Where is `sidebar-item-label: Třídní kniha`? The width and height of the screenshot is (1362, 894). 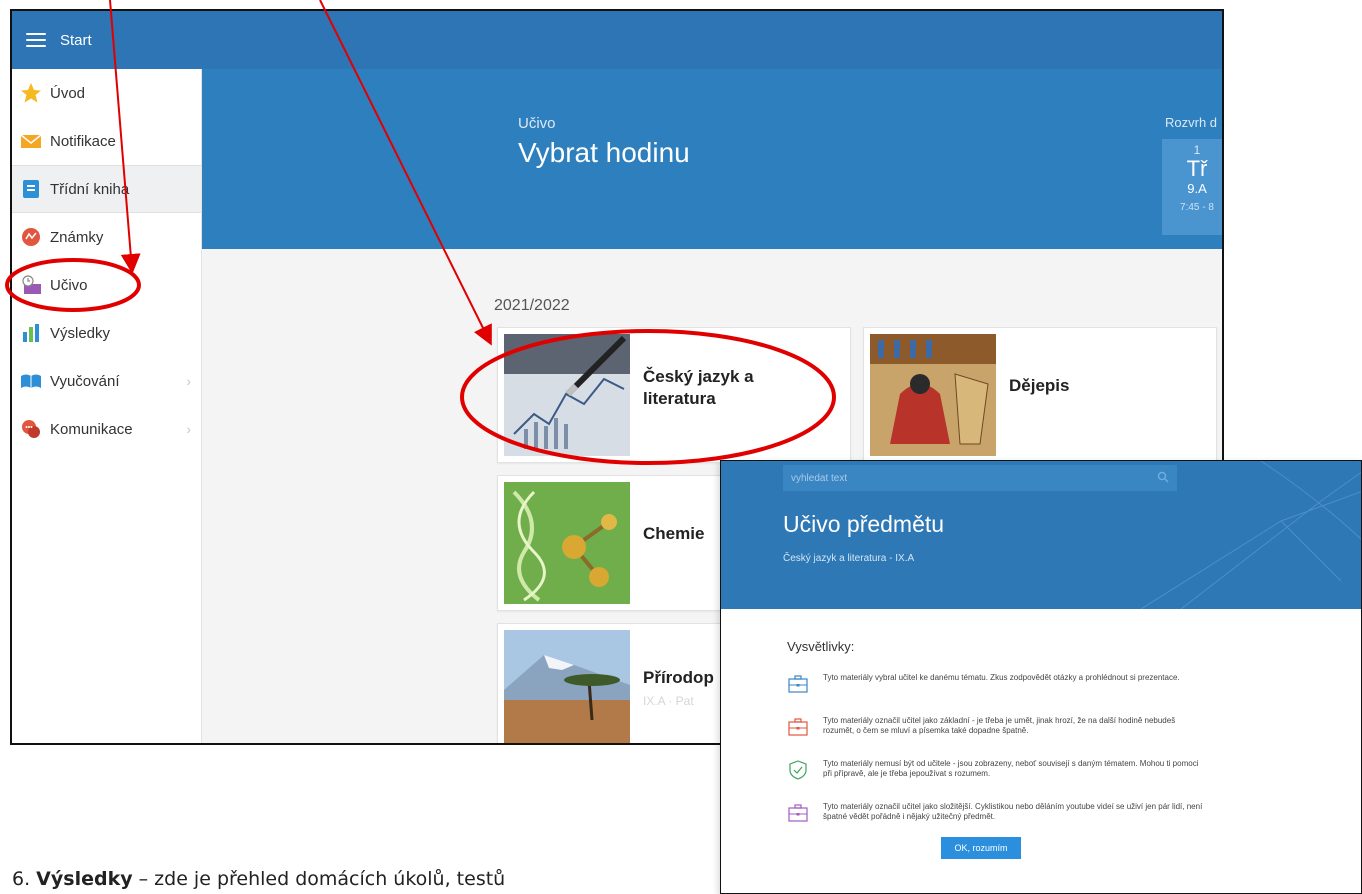 sidebar-item-label: Třídní kniha is located at coordinates (90, 189).